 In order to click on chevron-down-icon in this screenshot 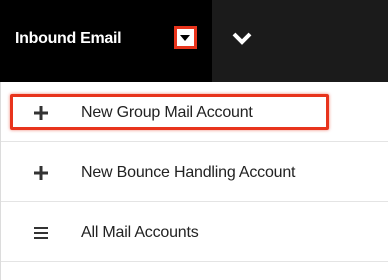, I will do `click(242, 39)`.